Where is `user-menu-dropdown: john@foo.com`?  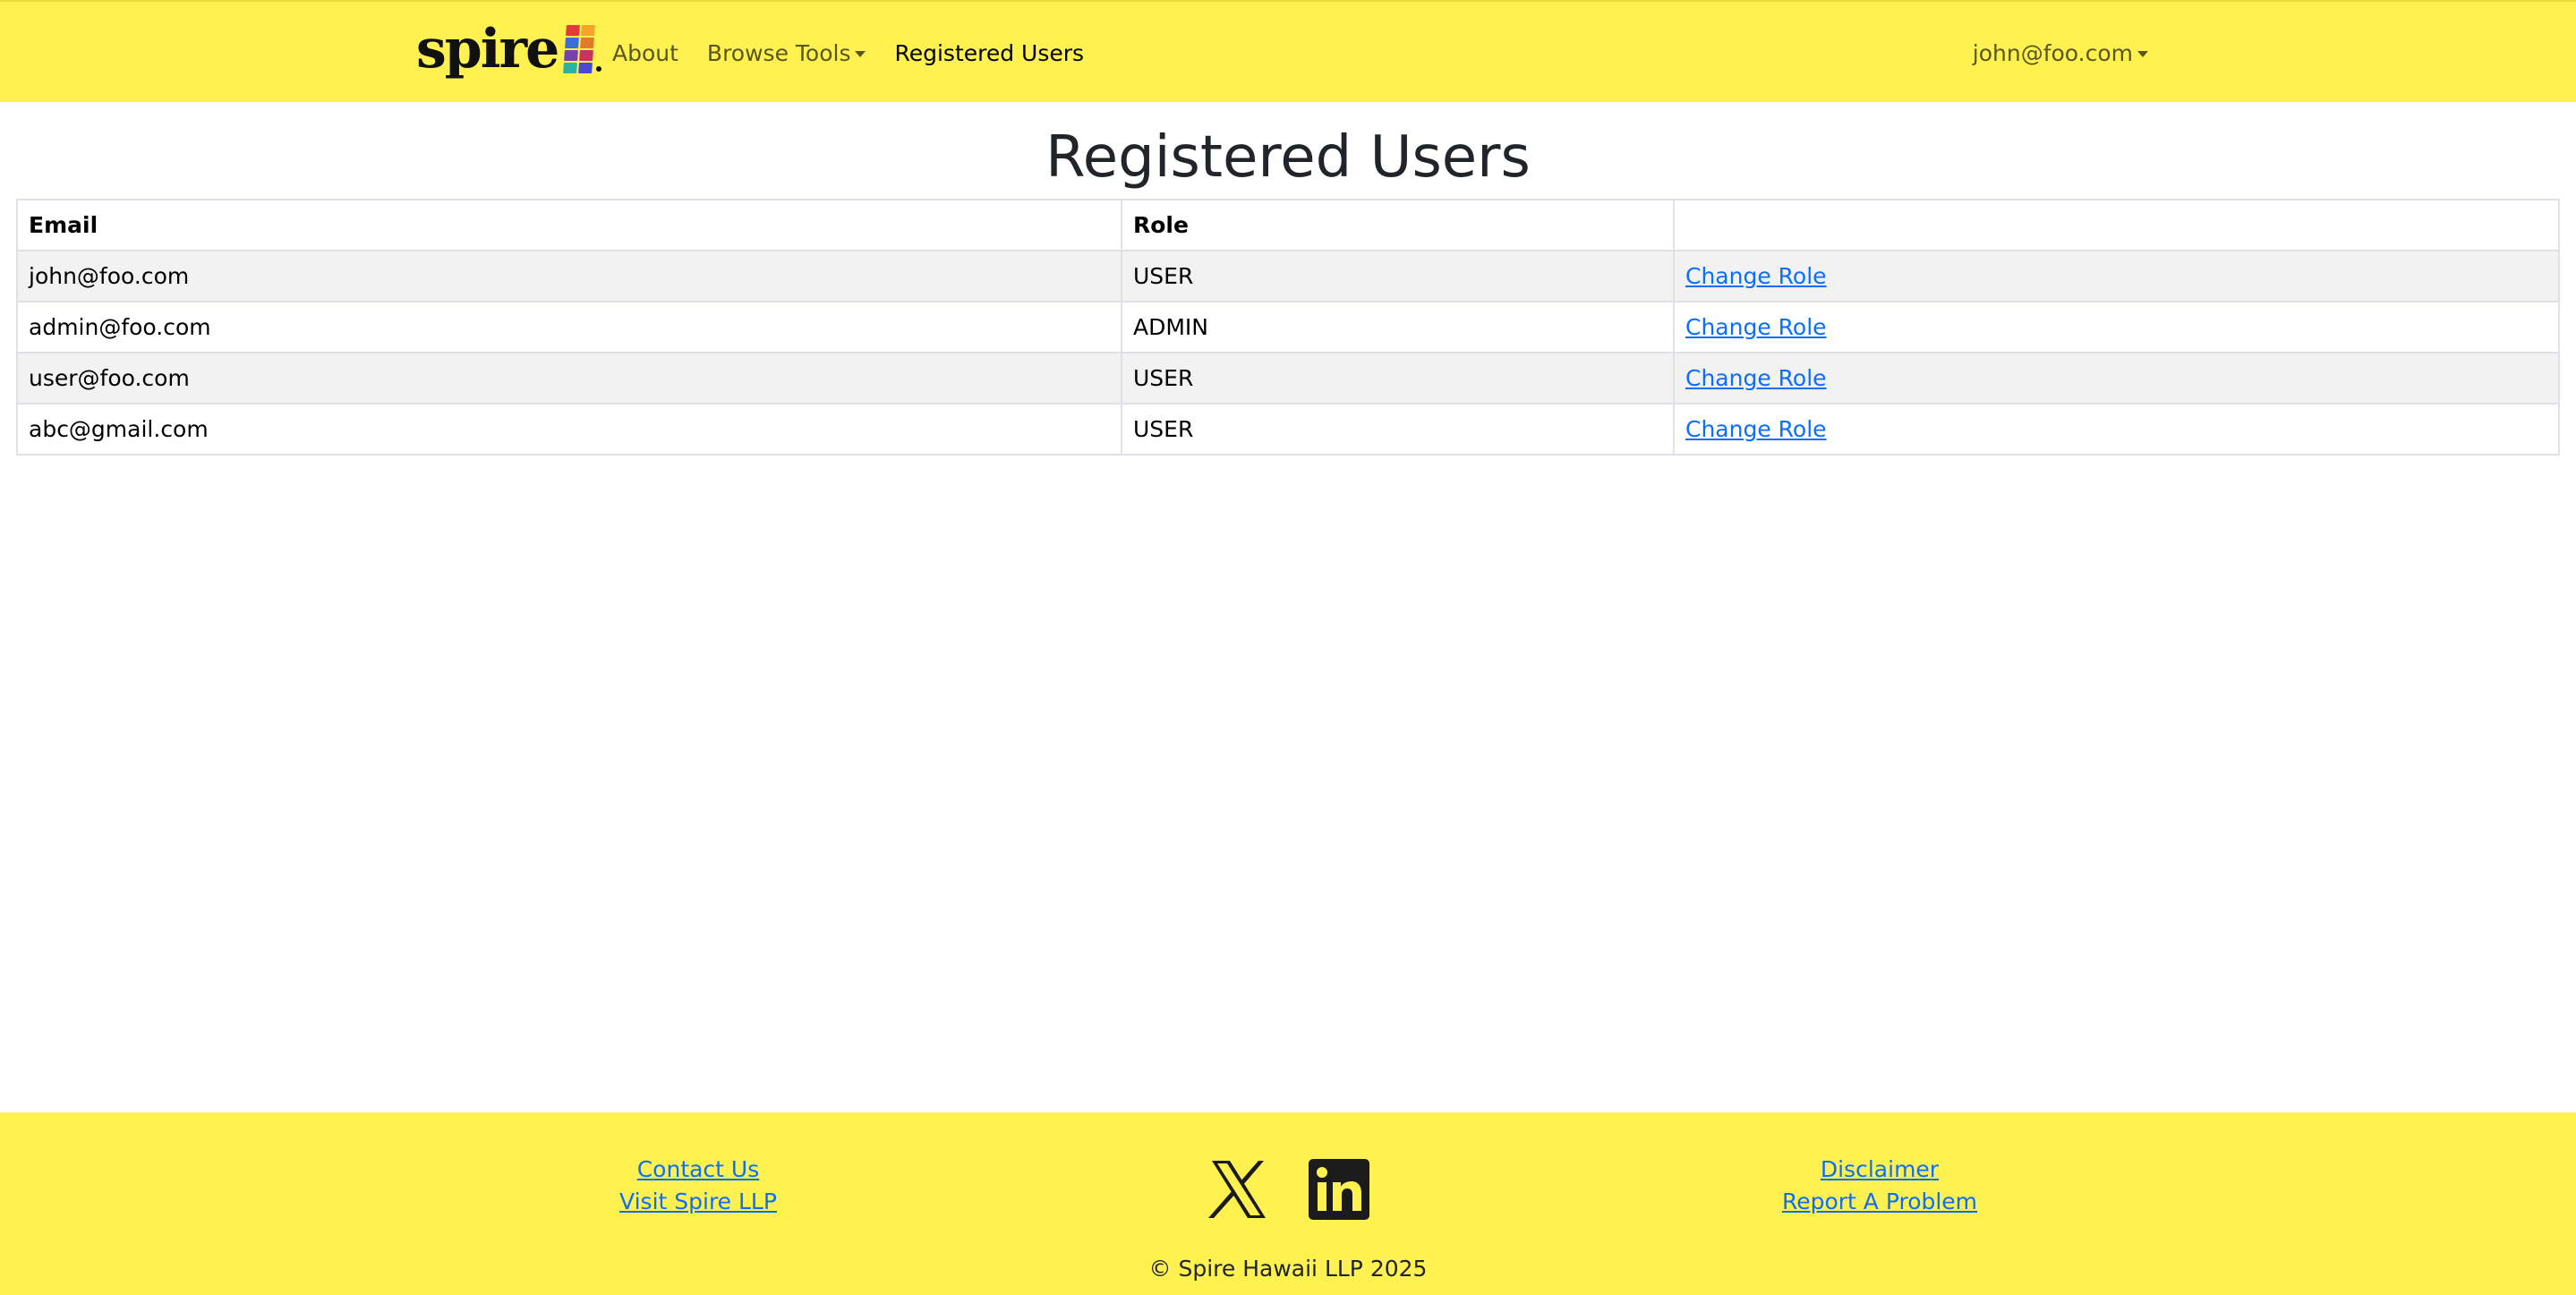 user-menu-dropdown: john@foo.com is located at coordinates (2060, 53).